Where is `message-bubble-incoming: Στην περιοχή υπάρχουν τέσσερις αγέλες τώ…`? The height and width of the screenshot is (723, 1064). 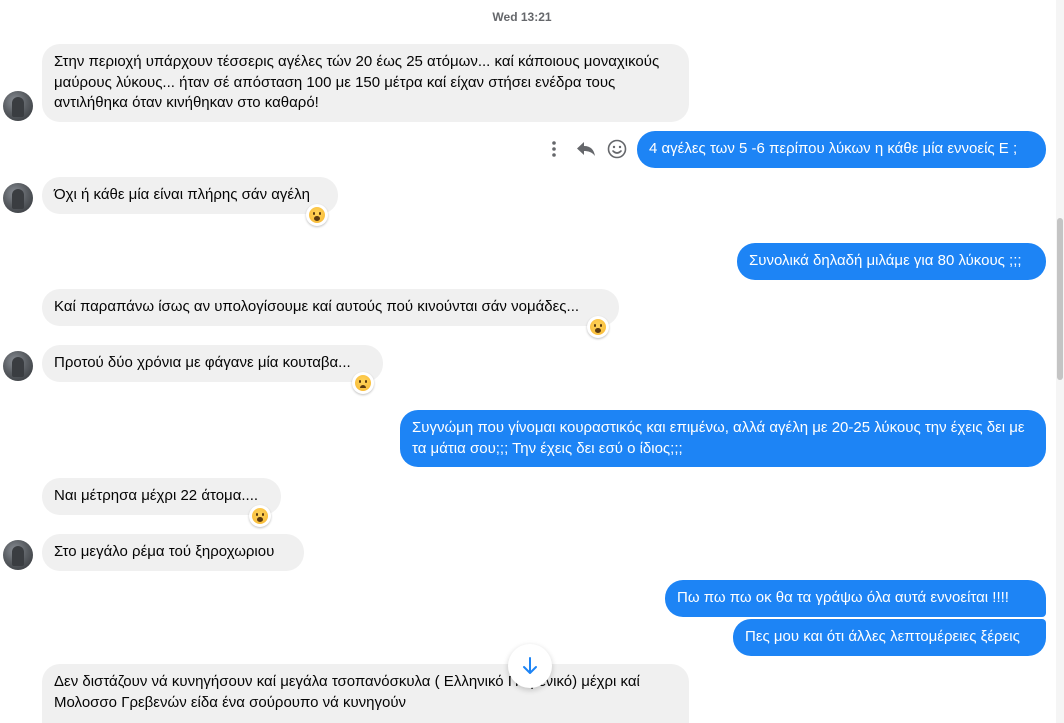 message-bubble-incoming: Στην περιοχή υπάρχουν τέσσερις αγέλες τώ… is located at coordinates (365, 83).